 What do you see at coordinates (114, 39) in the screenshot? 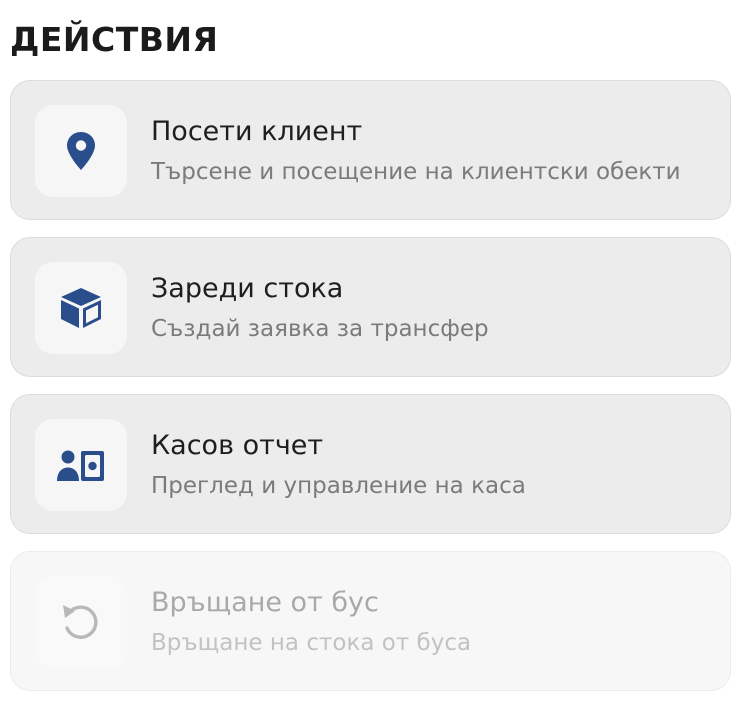
I see `section-title: ДЕЙСТВИЯ` at bounding box center [114, 39].